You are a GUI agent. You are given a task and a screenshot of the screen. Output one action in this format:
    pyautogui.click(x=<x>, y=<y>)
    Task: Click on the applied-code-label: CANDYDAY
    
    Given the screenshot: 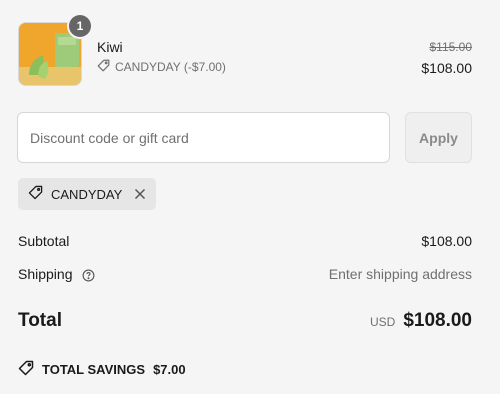 What is the action you would take?
    pyautogui.click(x=87, y=194)
    